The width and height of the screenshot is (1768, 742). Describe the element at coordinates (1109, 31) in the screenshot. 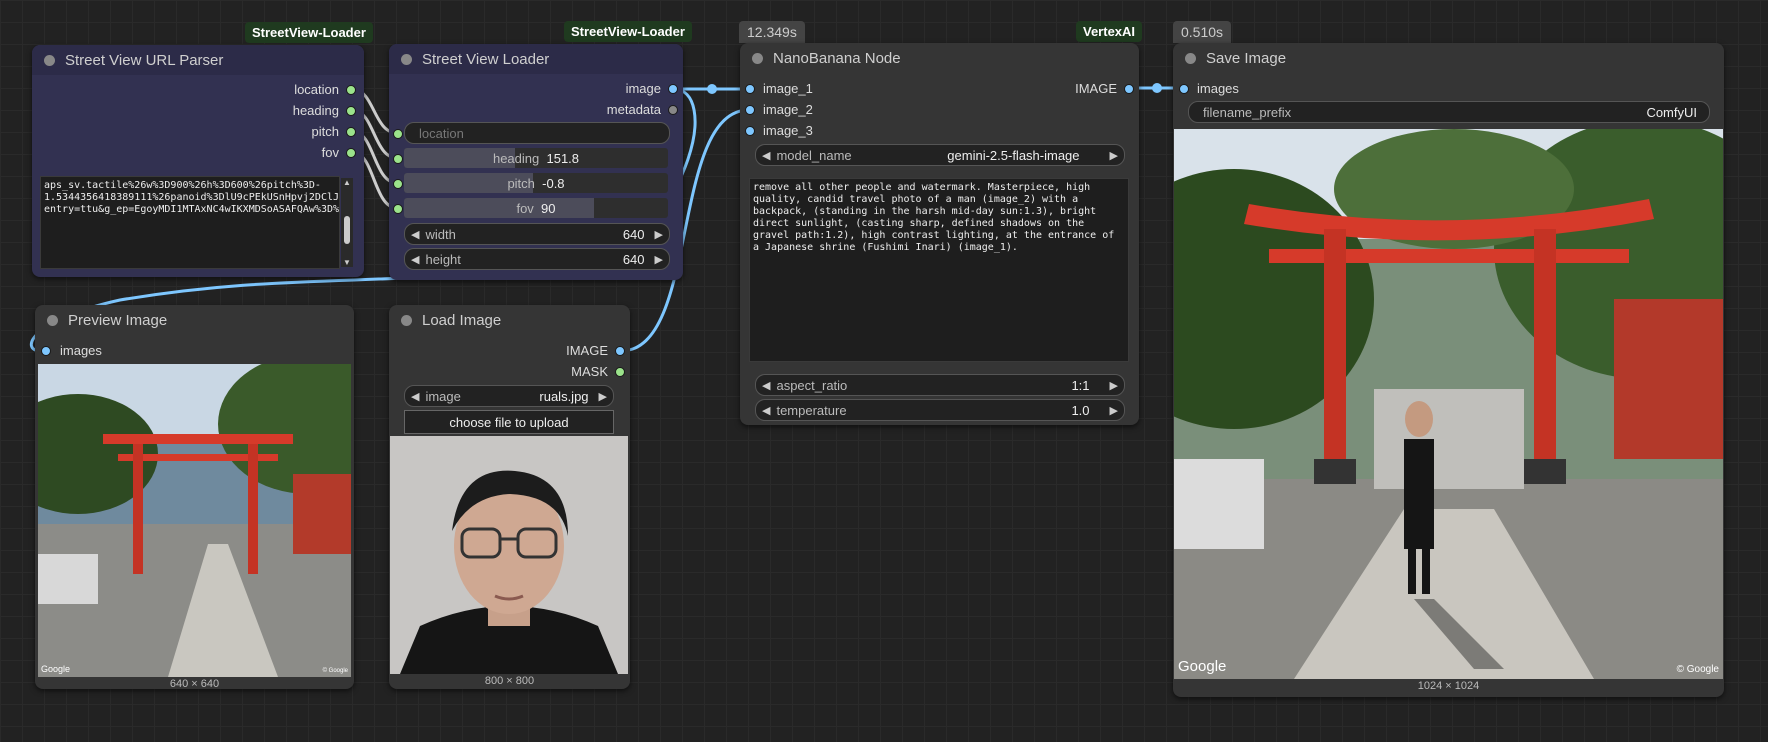

I see `group-badge: VertexAI` at that location.